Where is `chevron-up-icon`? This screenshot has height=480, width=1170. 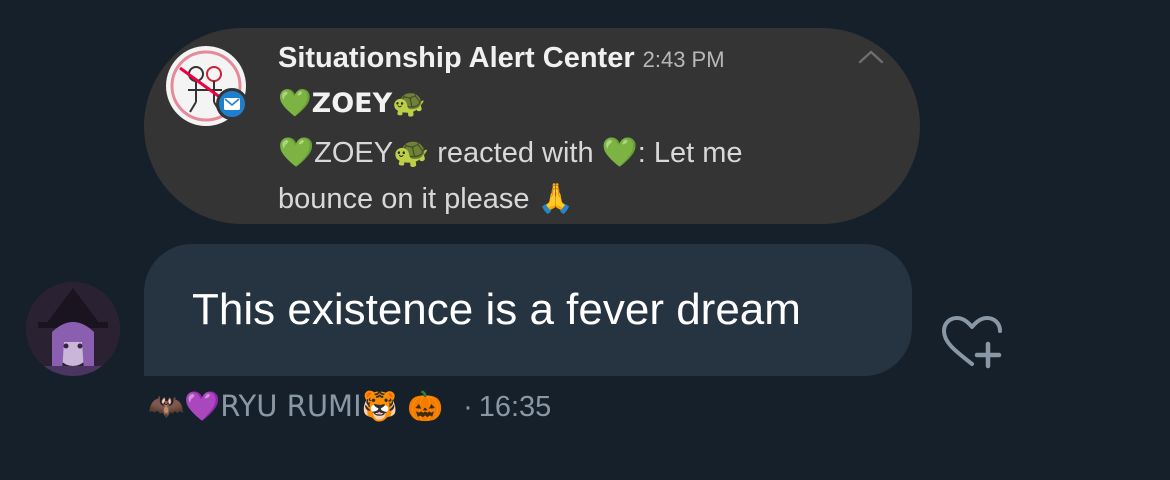 chevron-up-icon is located at coordinates (871, 56).